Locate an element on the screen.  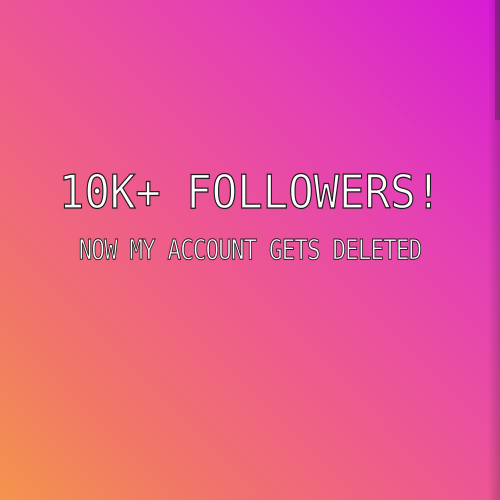
headline-text: 10K+ FOLLOWERS! is located at coordinates (250, 191).